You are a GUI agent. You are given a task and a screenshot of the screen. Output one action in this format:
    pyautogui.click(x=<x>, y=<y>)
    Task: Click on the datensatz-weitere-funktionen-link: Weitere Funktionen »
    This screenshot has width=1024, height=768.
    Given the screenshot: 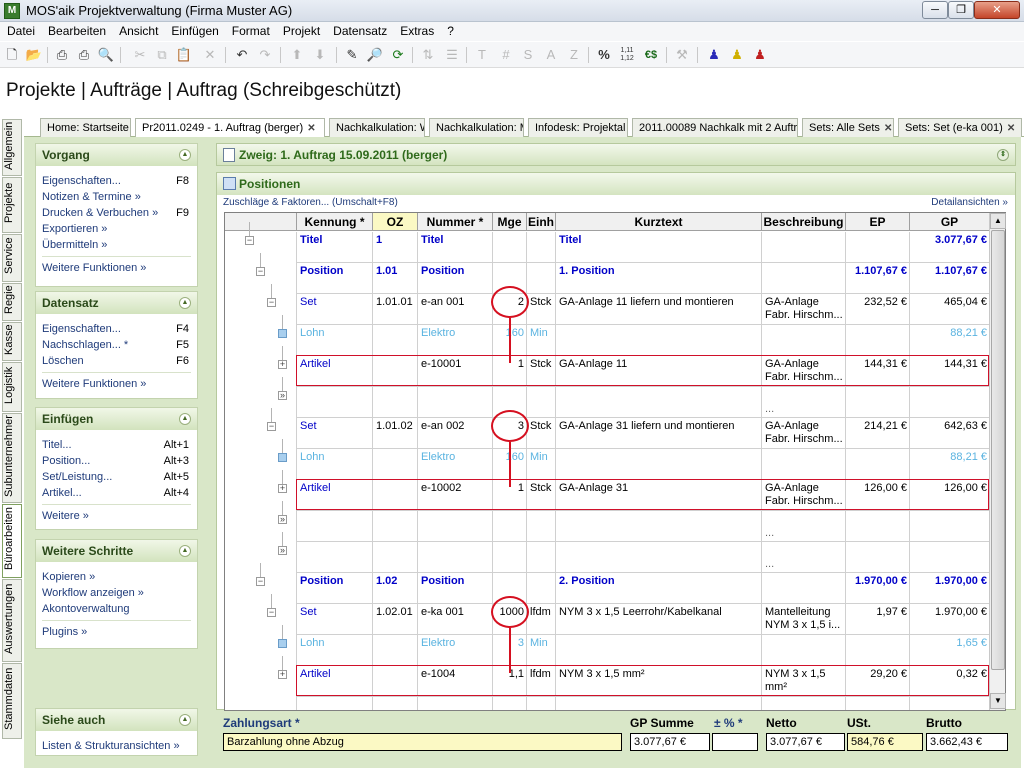 What is the action you would take?
    pyautogui.click(x=116, y=385)
    